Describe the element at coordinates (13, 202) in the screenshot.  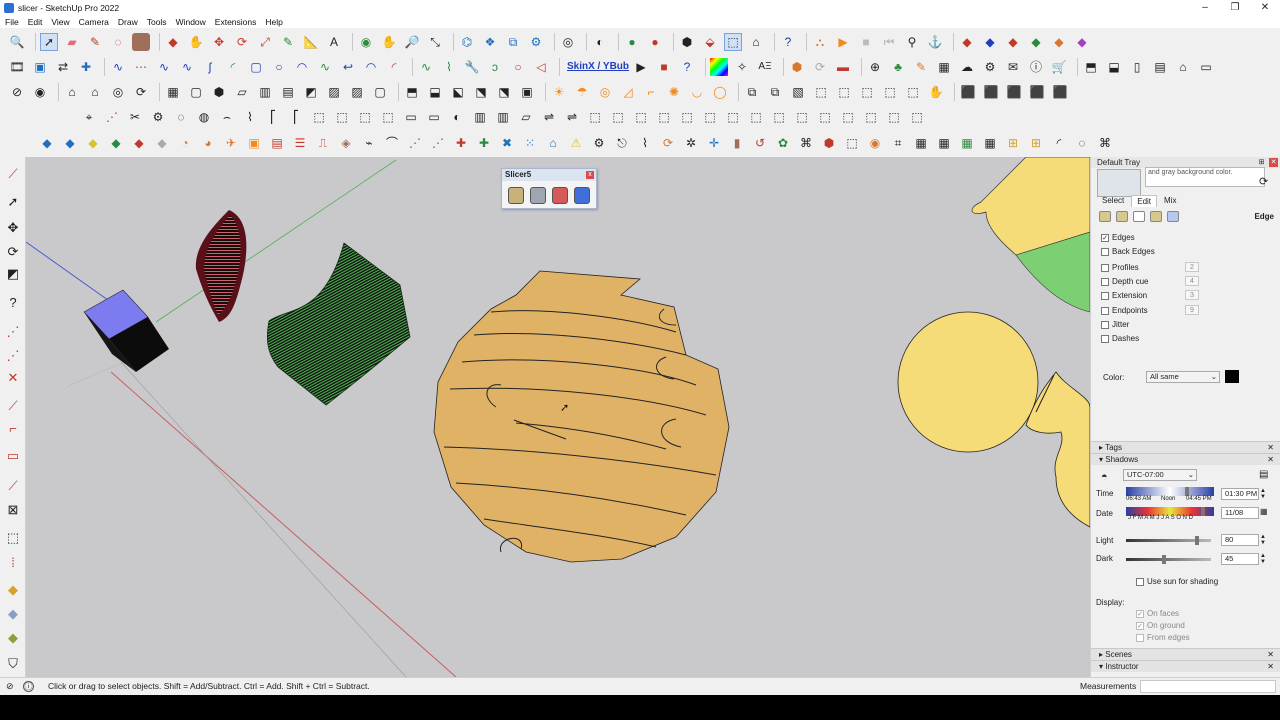
I see `select-arrow-icon: ➚` at that location.